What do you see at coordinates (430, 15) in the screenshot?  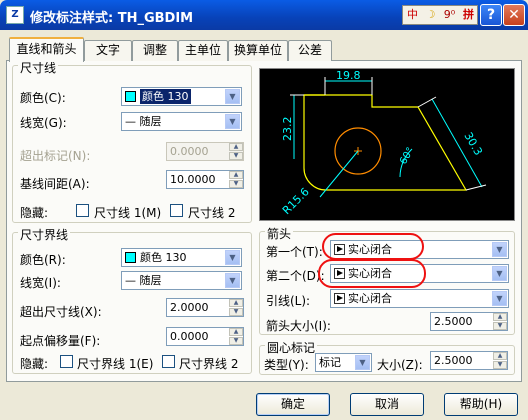 I see `ime-moon-icon: ☽` at bounding box center [430, 15].